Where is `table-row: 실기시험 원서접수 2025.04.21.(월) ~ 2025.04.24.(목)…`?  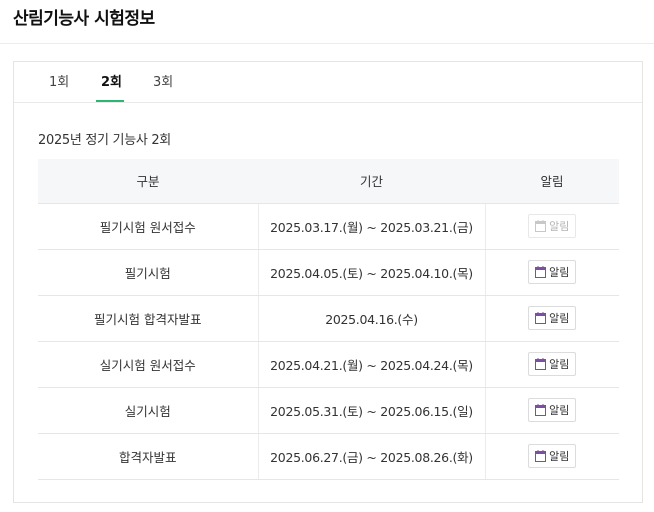 table-row: 실기시험 원서접수 2025.04.21.(월) ~ 2025.04.24.(목)… is located at coordinates (328, 364).